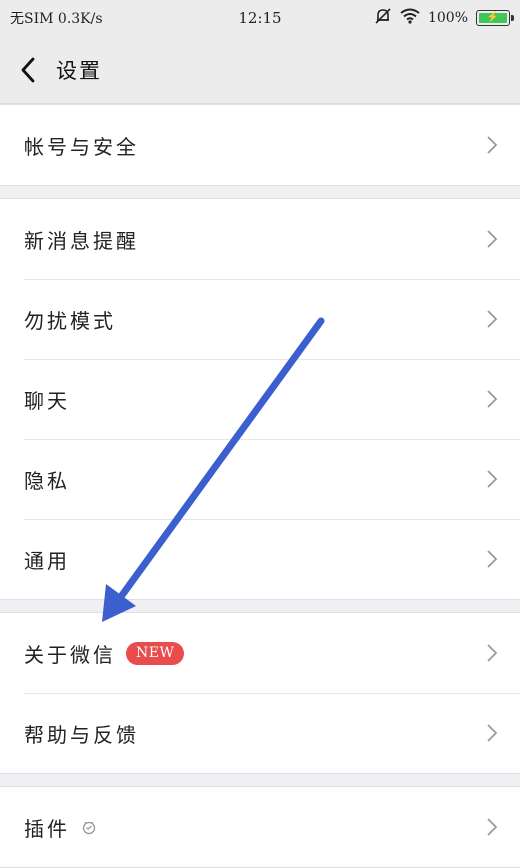 The height and width of the screenshot is (868, 520). I want to click on settings-item-label: 聊天, so click(47, 400).